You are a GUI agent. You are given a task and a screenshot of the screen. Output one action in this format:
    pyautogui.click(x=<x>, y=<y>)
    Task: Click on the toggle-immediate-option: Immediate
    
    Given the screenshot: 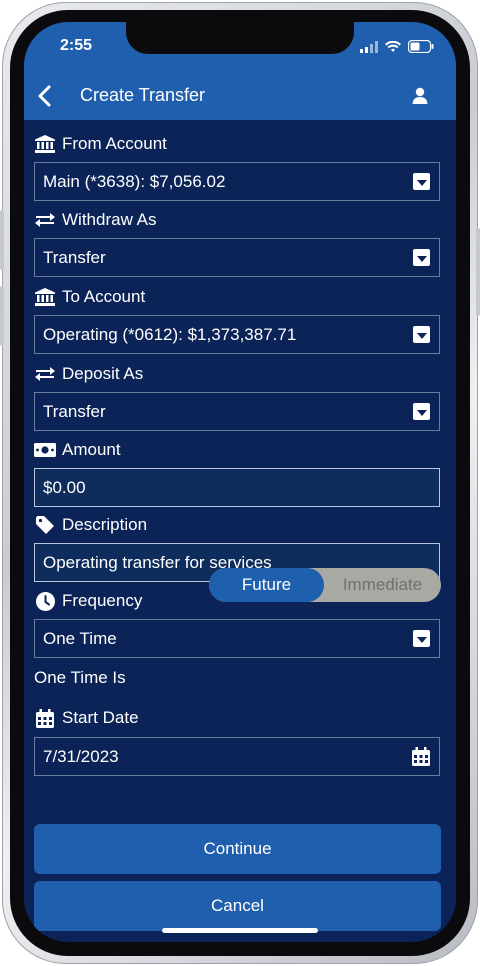 What is the action you would take?
    pyautogui.click(x=382, y=585)
    